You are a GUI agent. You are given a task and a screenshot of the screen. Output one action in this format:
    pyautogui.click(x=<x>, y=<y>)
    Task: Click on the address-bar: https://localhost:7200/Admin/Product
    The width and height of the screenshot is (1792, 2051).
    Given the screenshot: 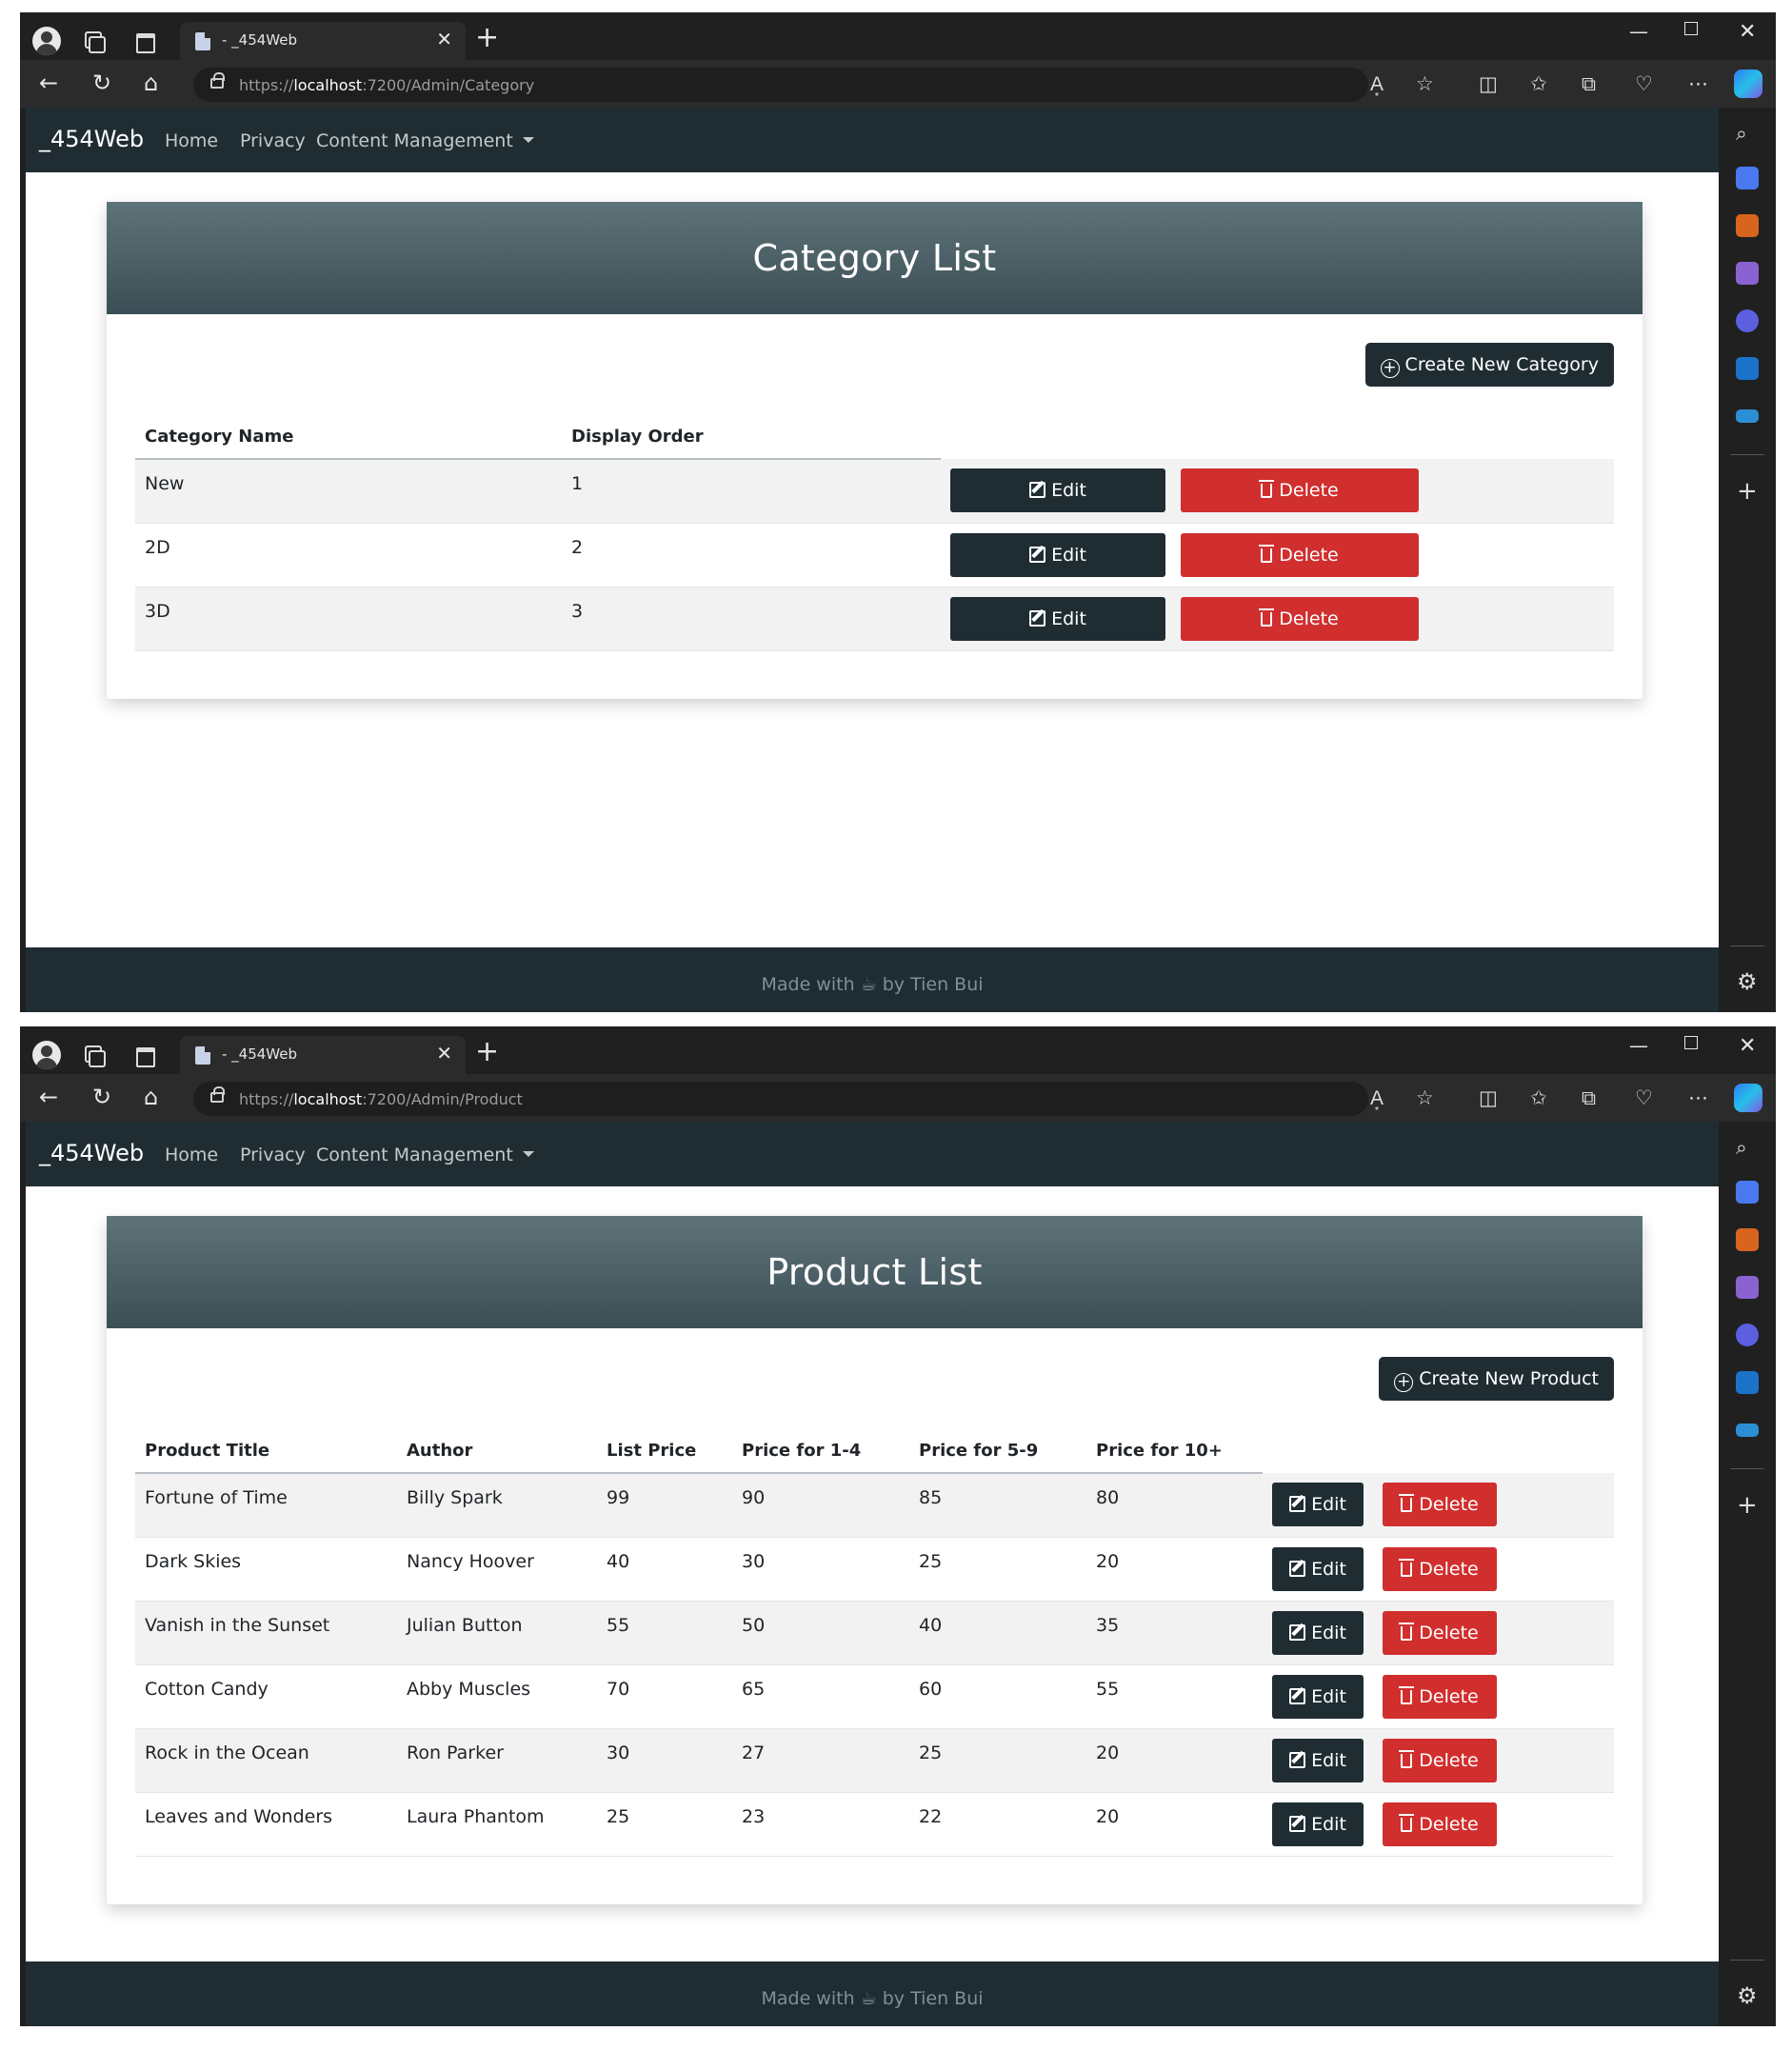 What is the action you would take?
    pyautogui.click(x=780, y=1099)
    